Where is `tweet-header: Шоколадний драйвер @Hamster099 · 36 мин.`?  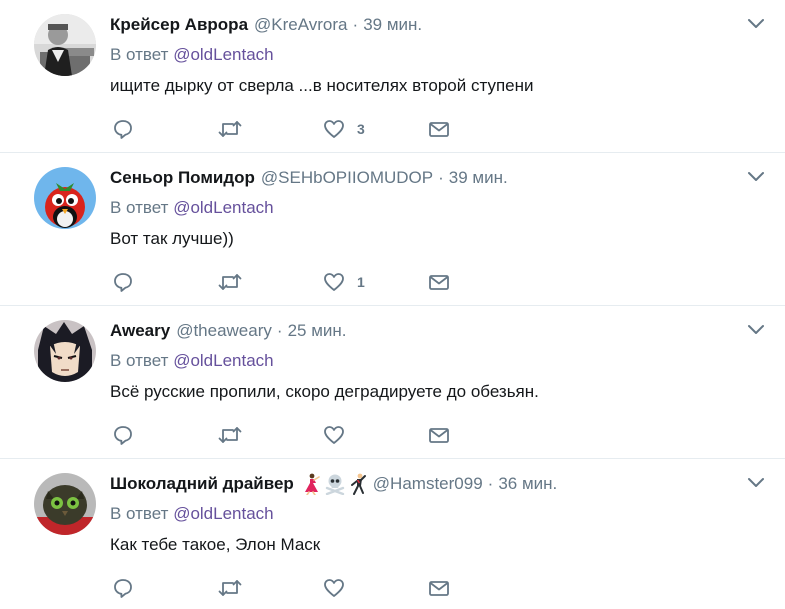 tweet-header: Шоколадний драйвер @Hamster099 · 36 мин. is located at coordinates (333, 484).